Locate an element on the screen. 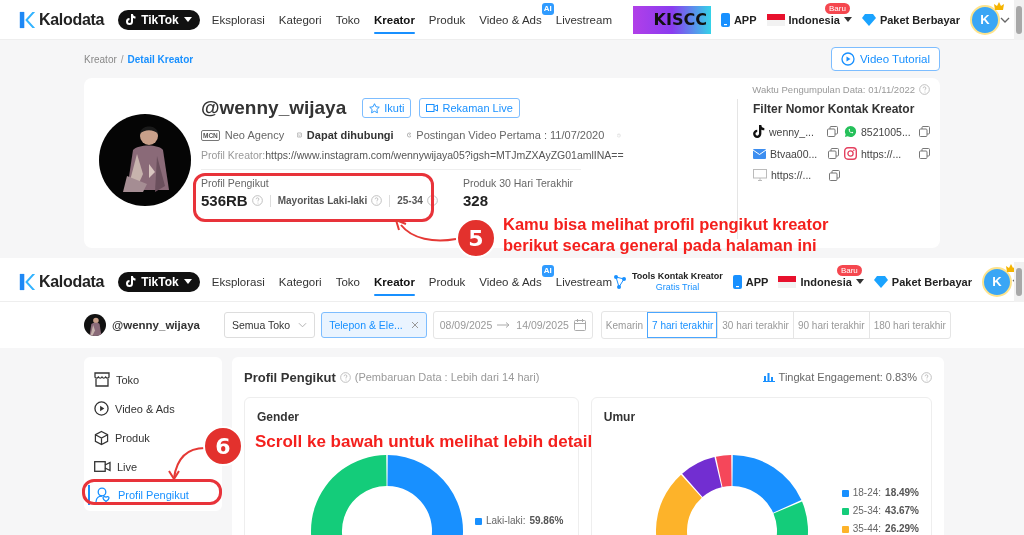  box-icon is located at coordinates (101, 437).